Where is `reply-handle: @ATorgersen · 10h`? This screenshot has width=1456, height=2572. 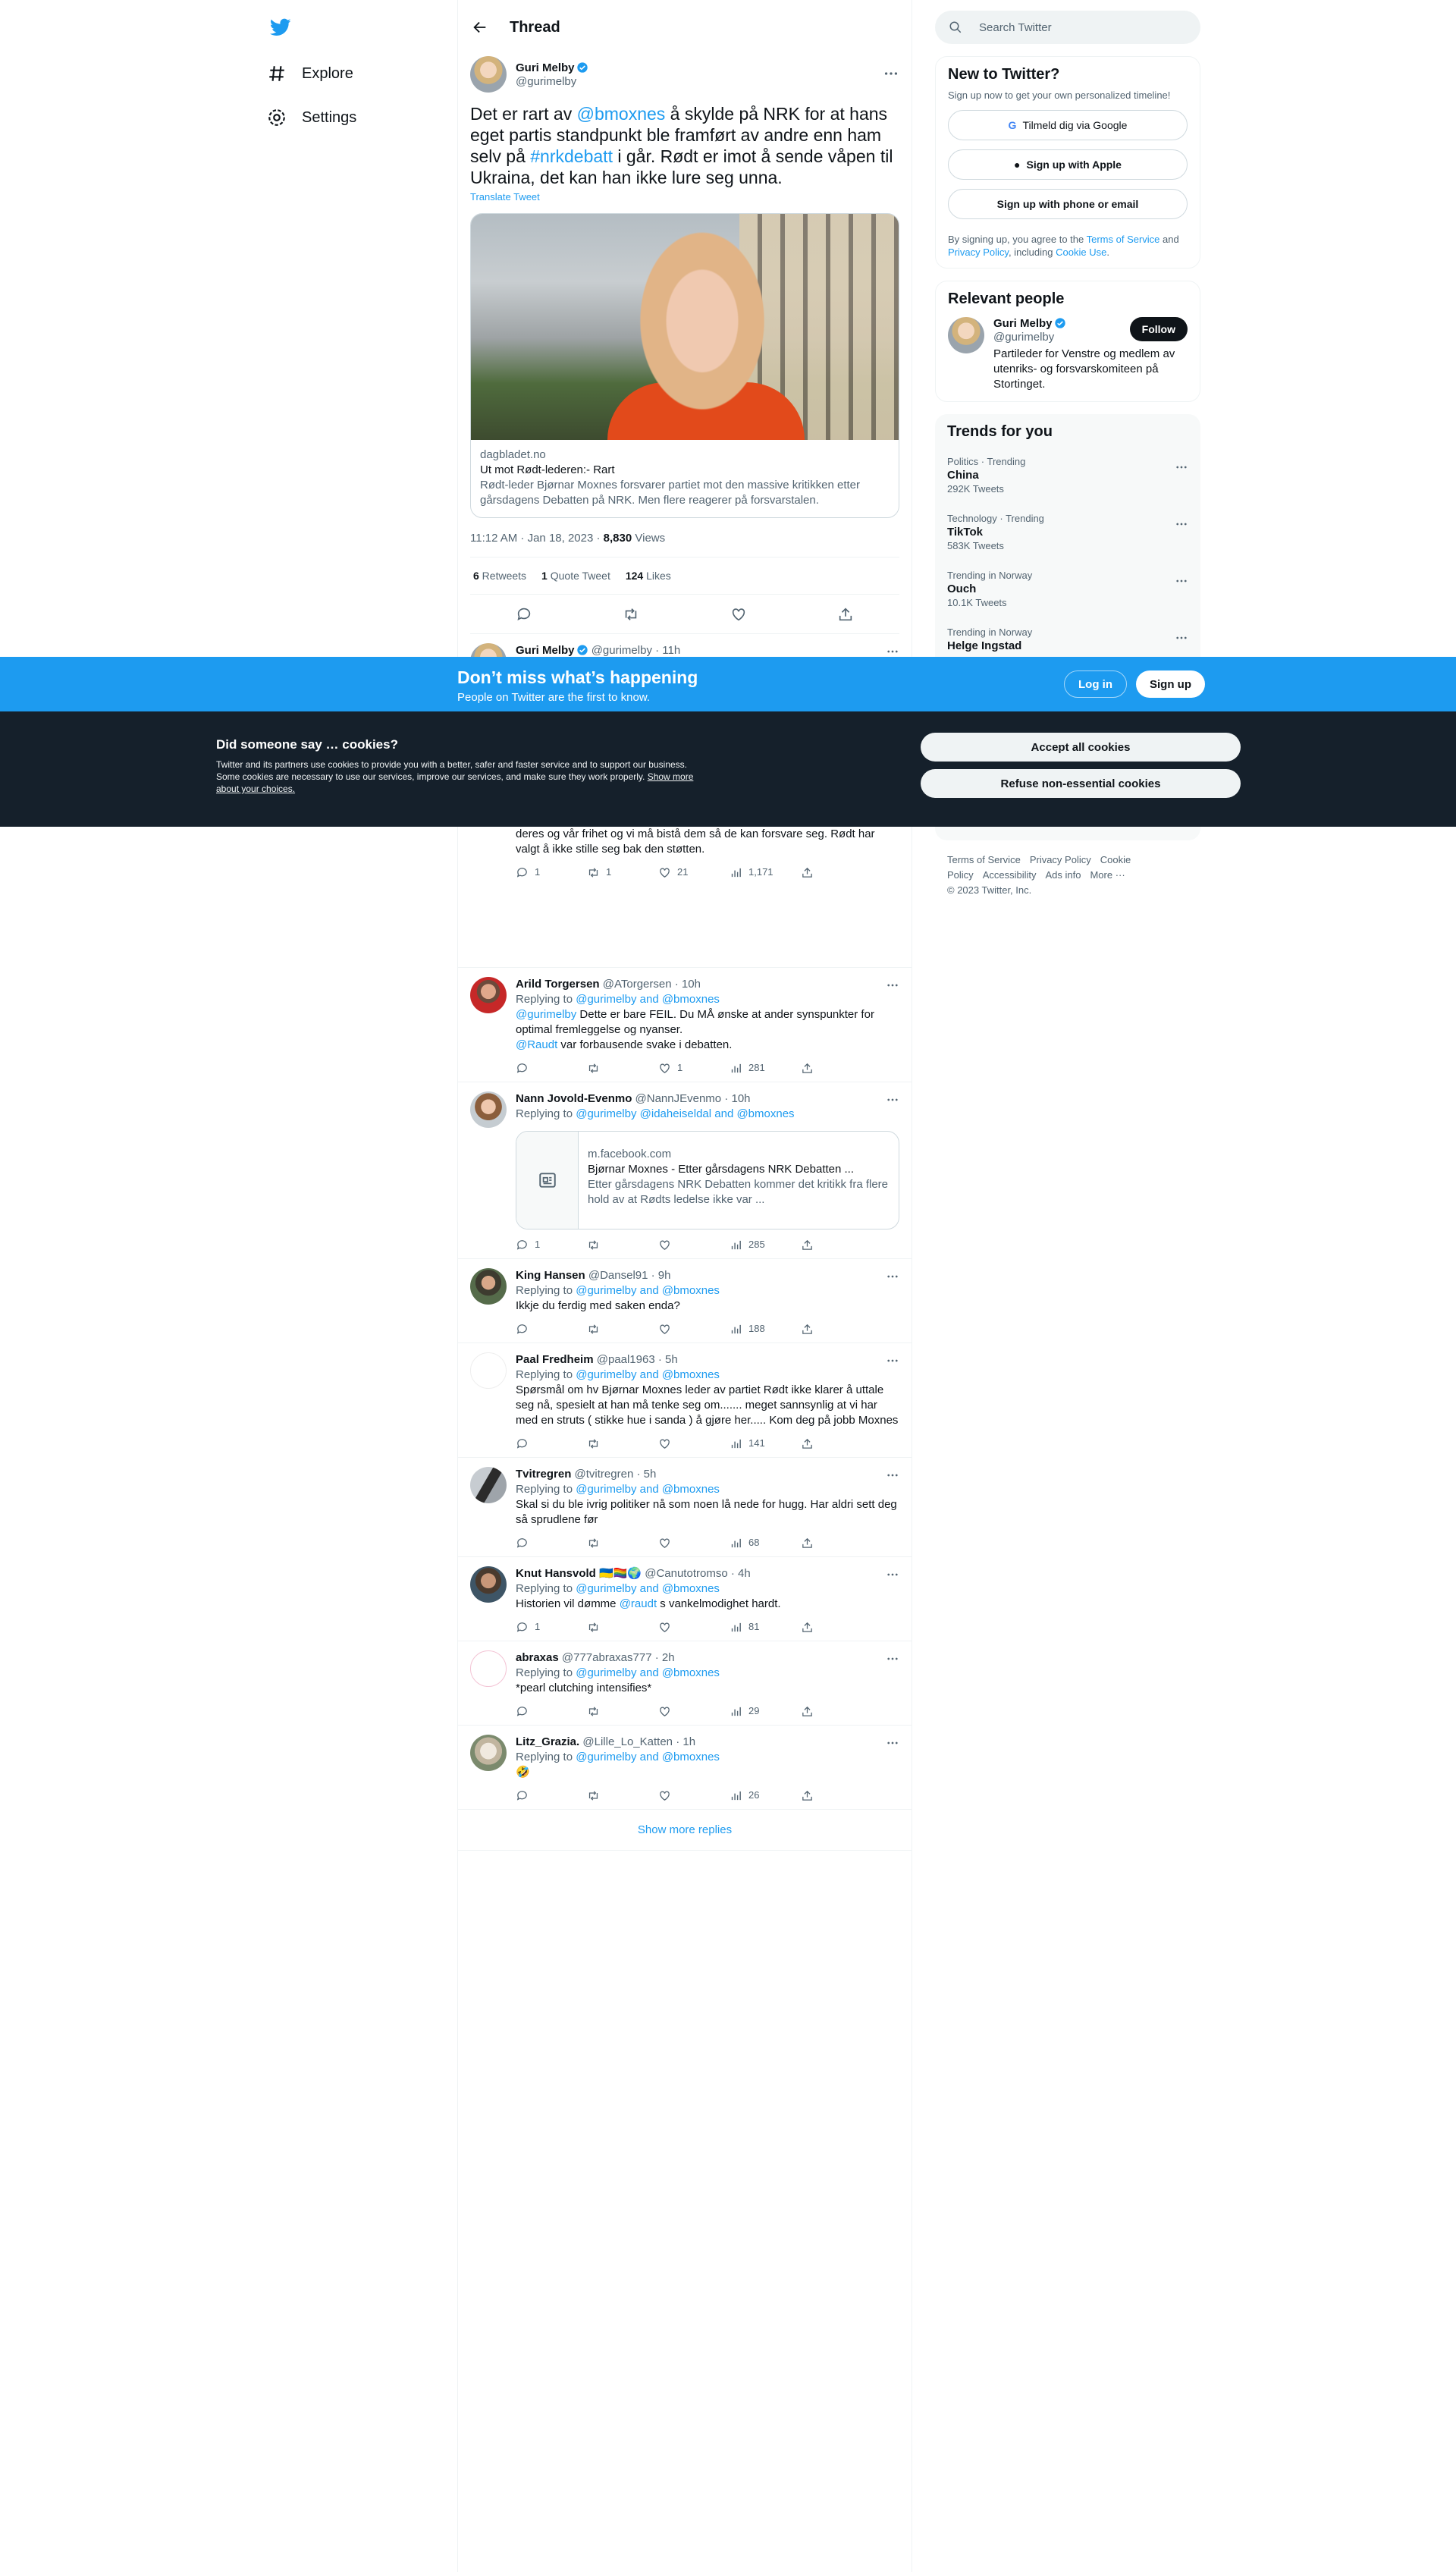 reply-handle: @ATorgersen · 10h is located at coordinates (652, 984).